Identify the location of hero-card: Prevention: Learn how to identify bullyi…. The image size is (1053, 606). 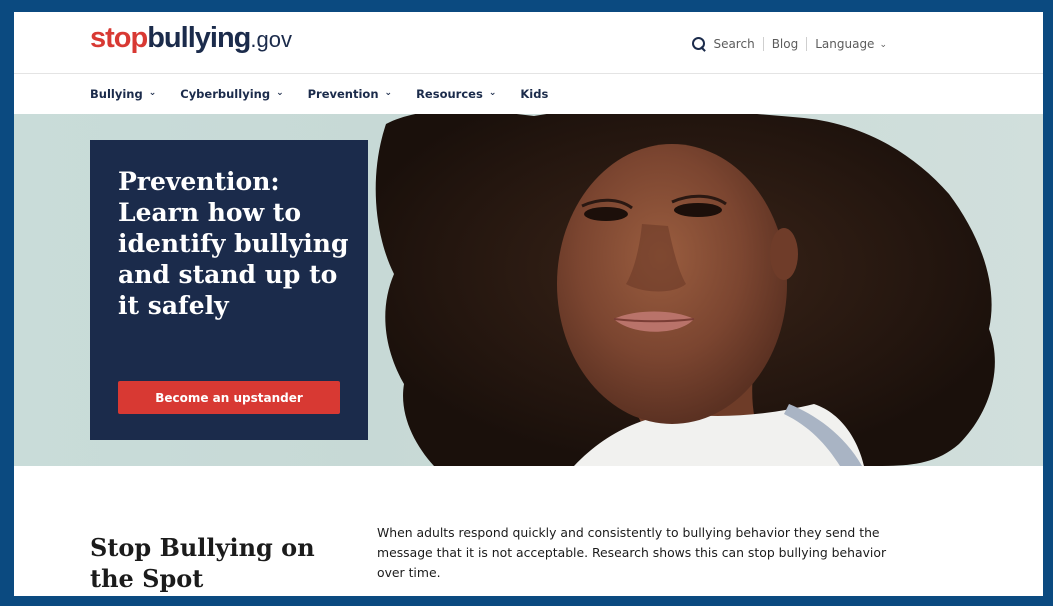
(229, 290).